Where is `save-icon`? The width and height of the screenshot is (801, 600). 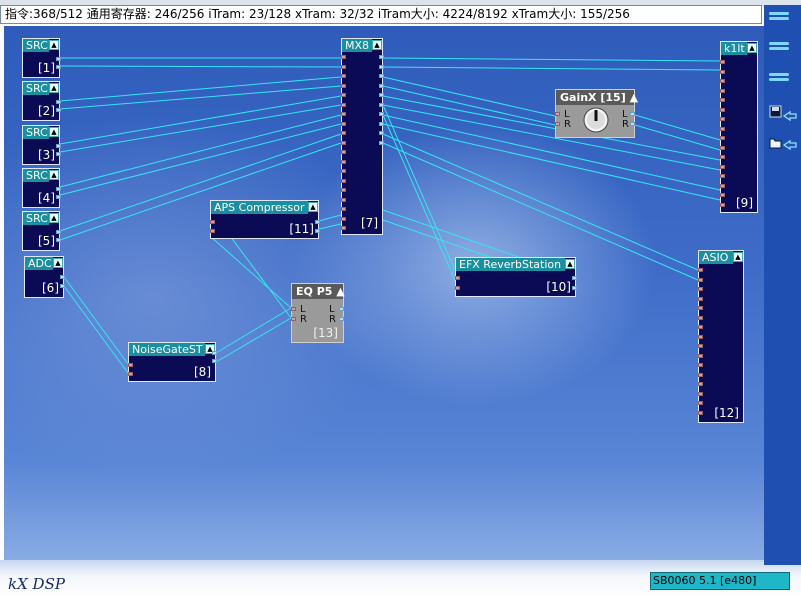
save-icon is located at coordinates (784, 113).